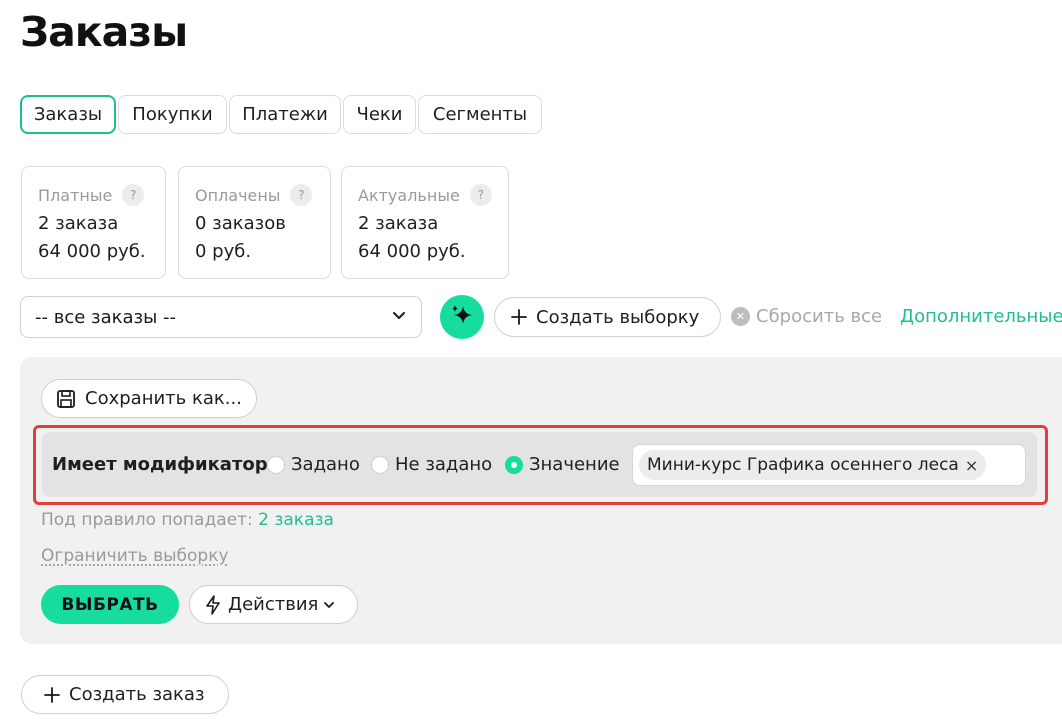  What do you see at coordinates (75, 195) in the screenshot?
I see `stat-label: Платные` at bounding box center [75, 195].